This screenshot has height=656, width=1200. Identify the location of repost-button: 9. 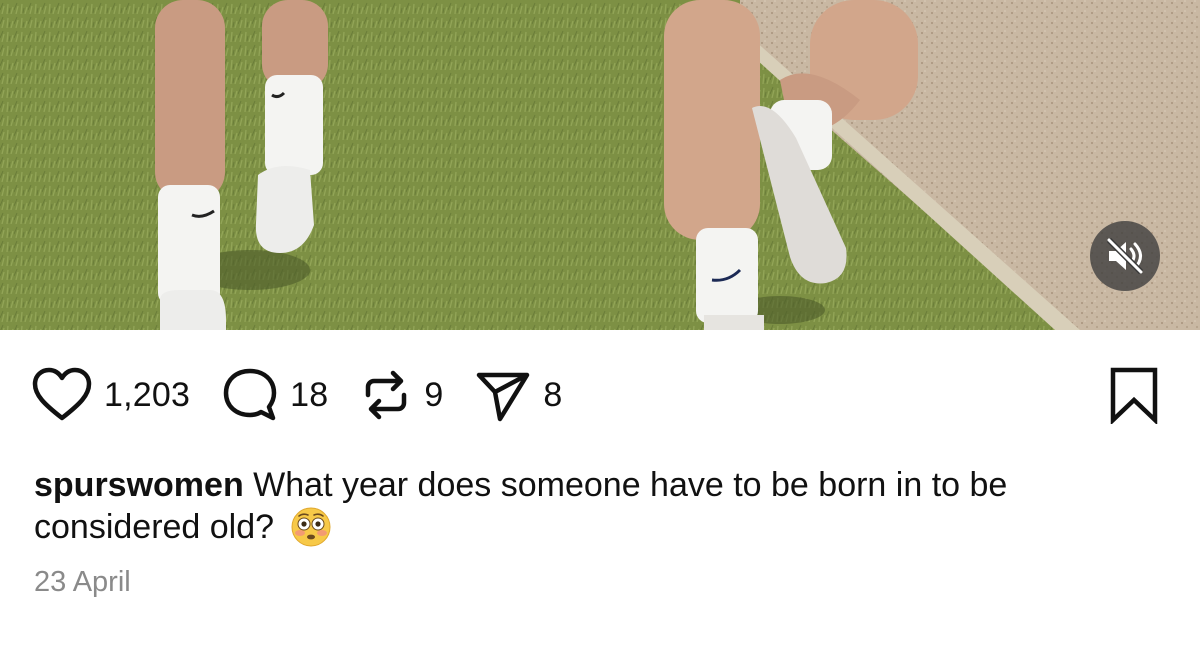
(400, 395).